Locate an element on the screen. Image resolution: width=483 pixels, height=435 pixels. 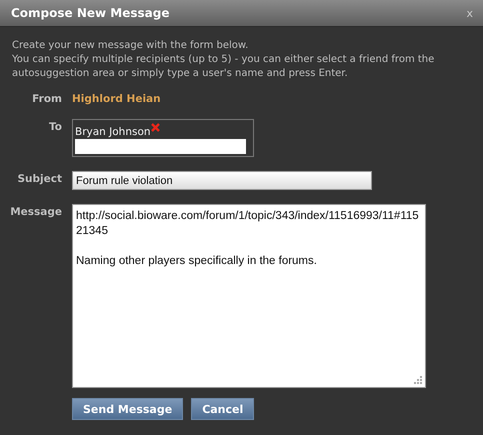
resize-grip-icon is located at coordinates (418, 380).